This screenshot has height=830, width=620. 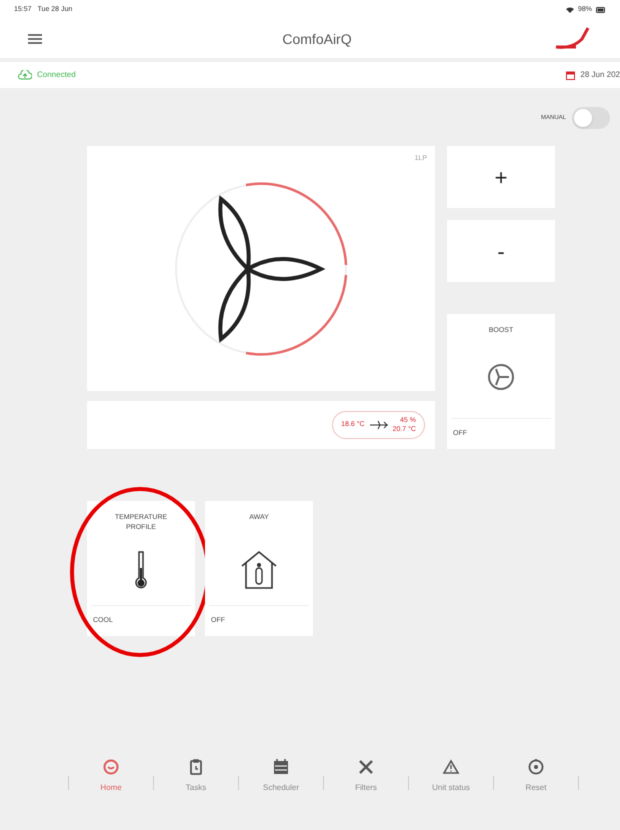 I want to click on thermometer-icon, so click(x=141, y=570).